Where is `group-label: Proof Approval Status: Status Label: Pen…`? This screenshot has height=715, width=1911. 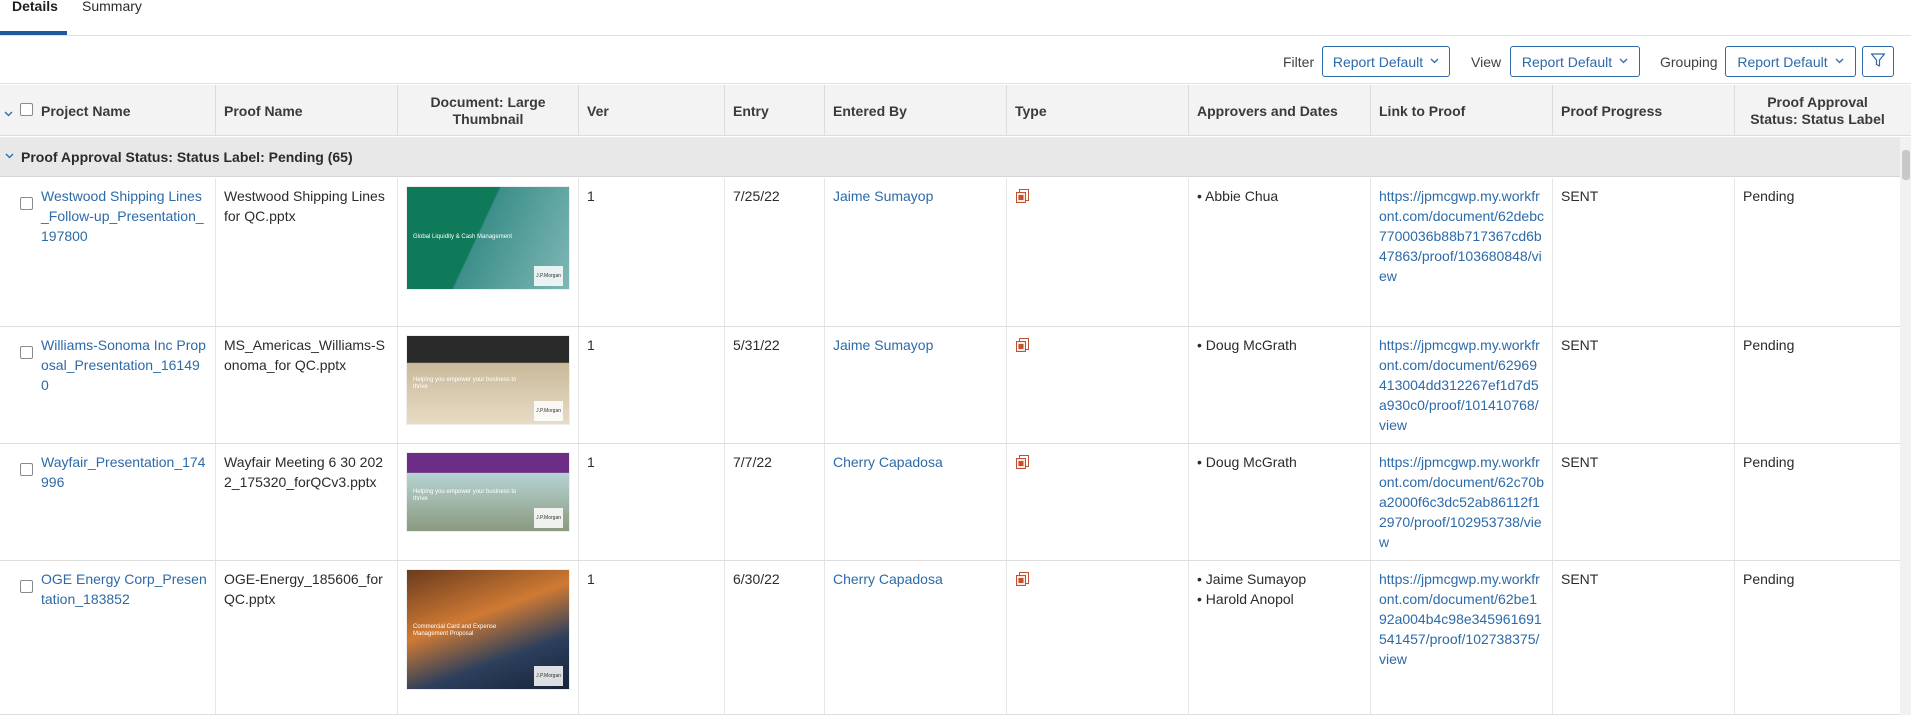
group-label: Proof Approval Status: Status Label: Pen… is located at coordinates (187, 156).